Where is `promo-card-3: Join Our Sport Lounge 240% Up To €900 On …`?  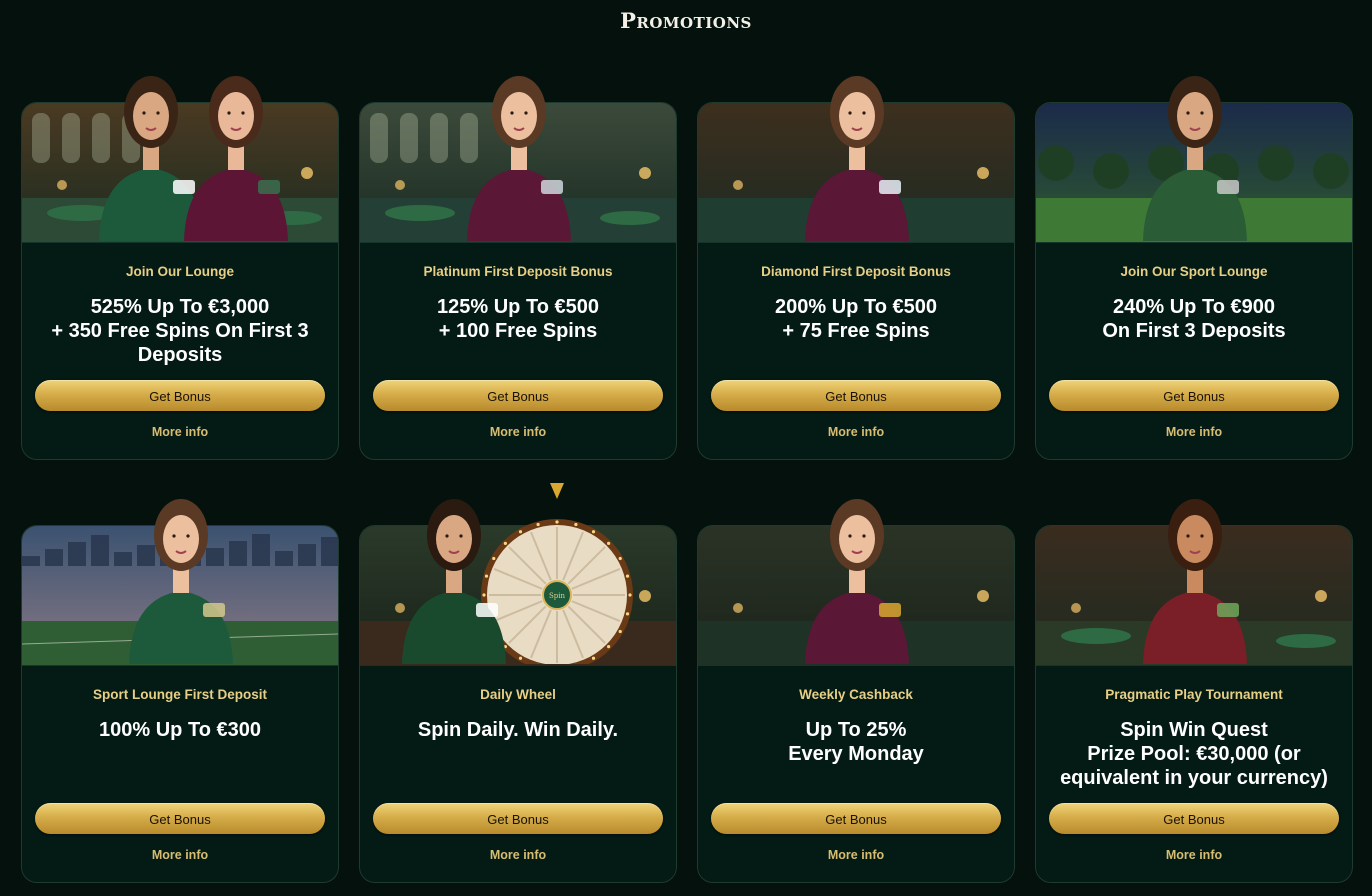 promo-card-3: Join Our Sport Lounge 240% Up To €900 On … is located at coordinates (1194, 260).